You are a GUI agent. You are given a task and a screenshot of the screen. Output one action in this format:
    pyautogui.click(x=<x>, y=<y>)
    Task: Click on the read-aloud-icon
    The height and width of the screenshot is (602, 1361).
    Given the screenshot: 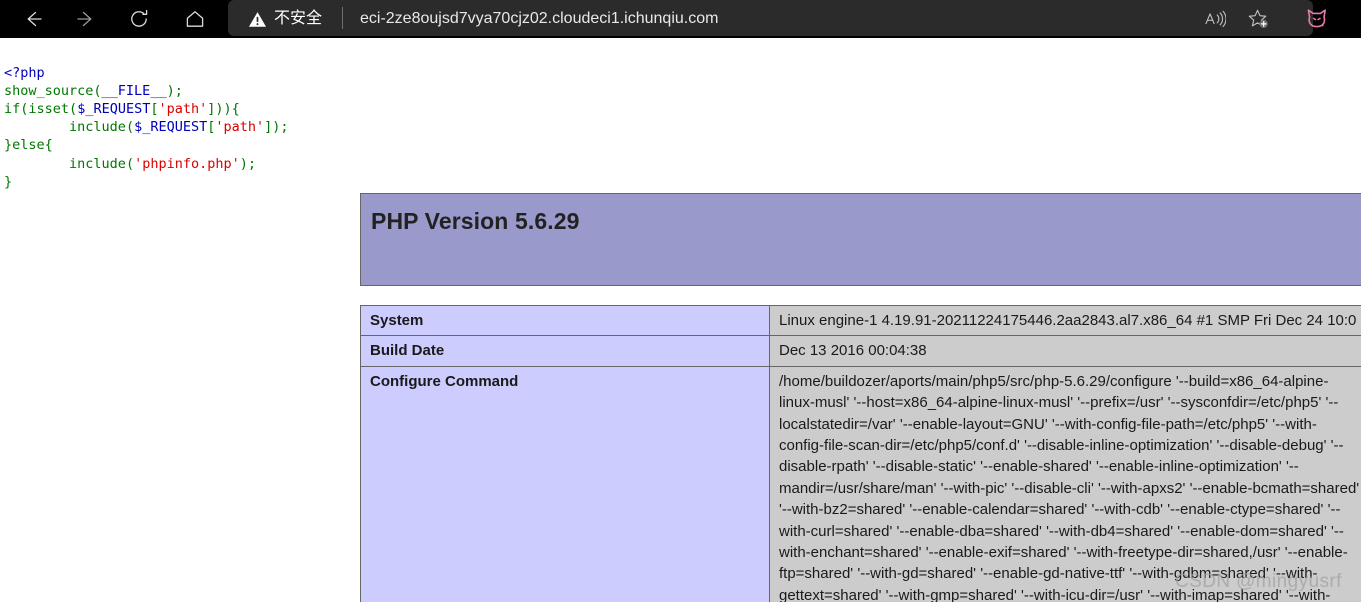 What is the action you would take?
    pyautogui.click(x=1215, y=19)
    